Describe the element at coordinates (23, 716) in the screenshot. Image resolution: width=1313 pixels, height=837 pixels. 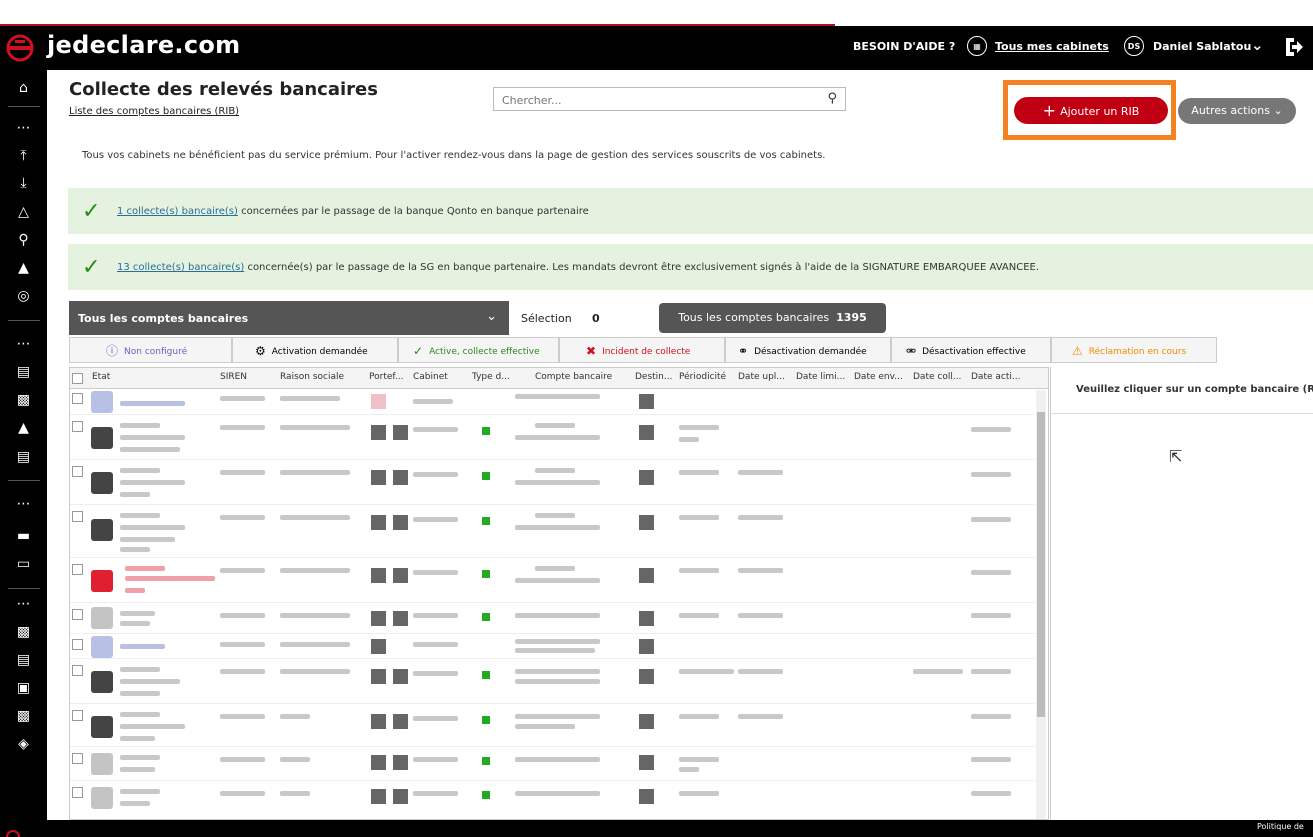
I see `document-plus-icon: ▩` at that location.